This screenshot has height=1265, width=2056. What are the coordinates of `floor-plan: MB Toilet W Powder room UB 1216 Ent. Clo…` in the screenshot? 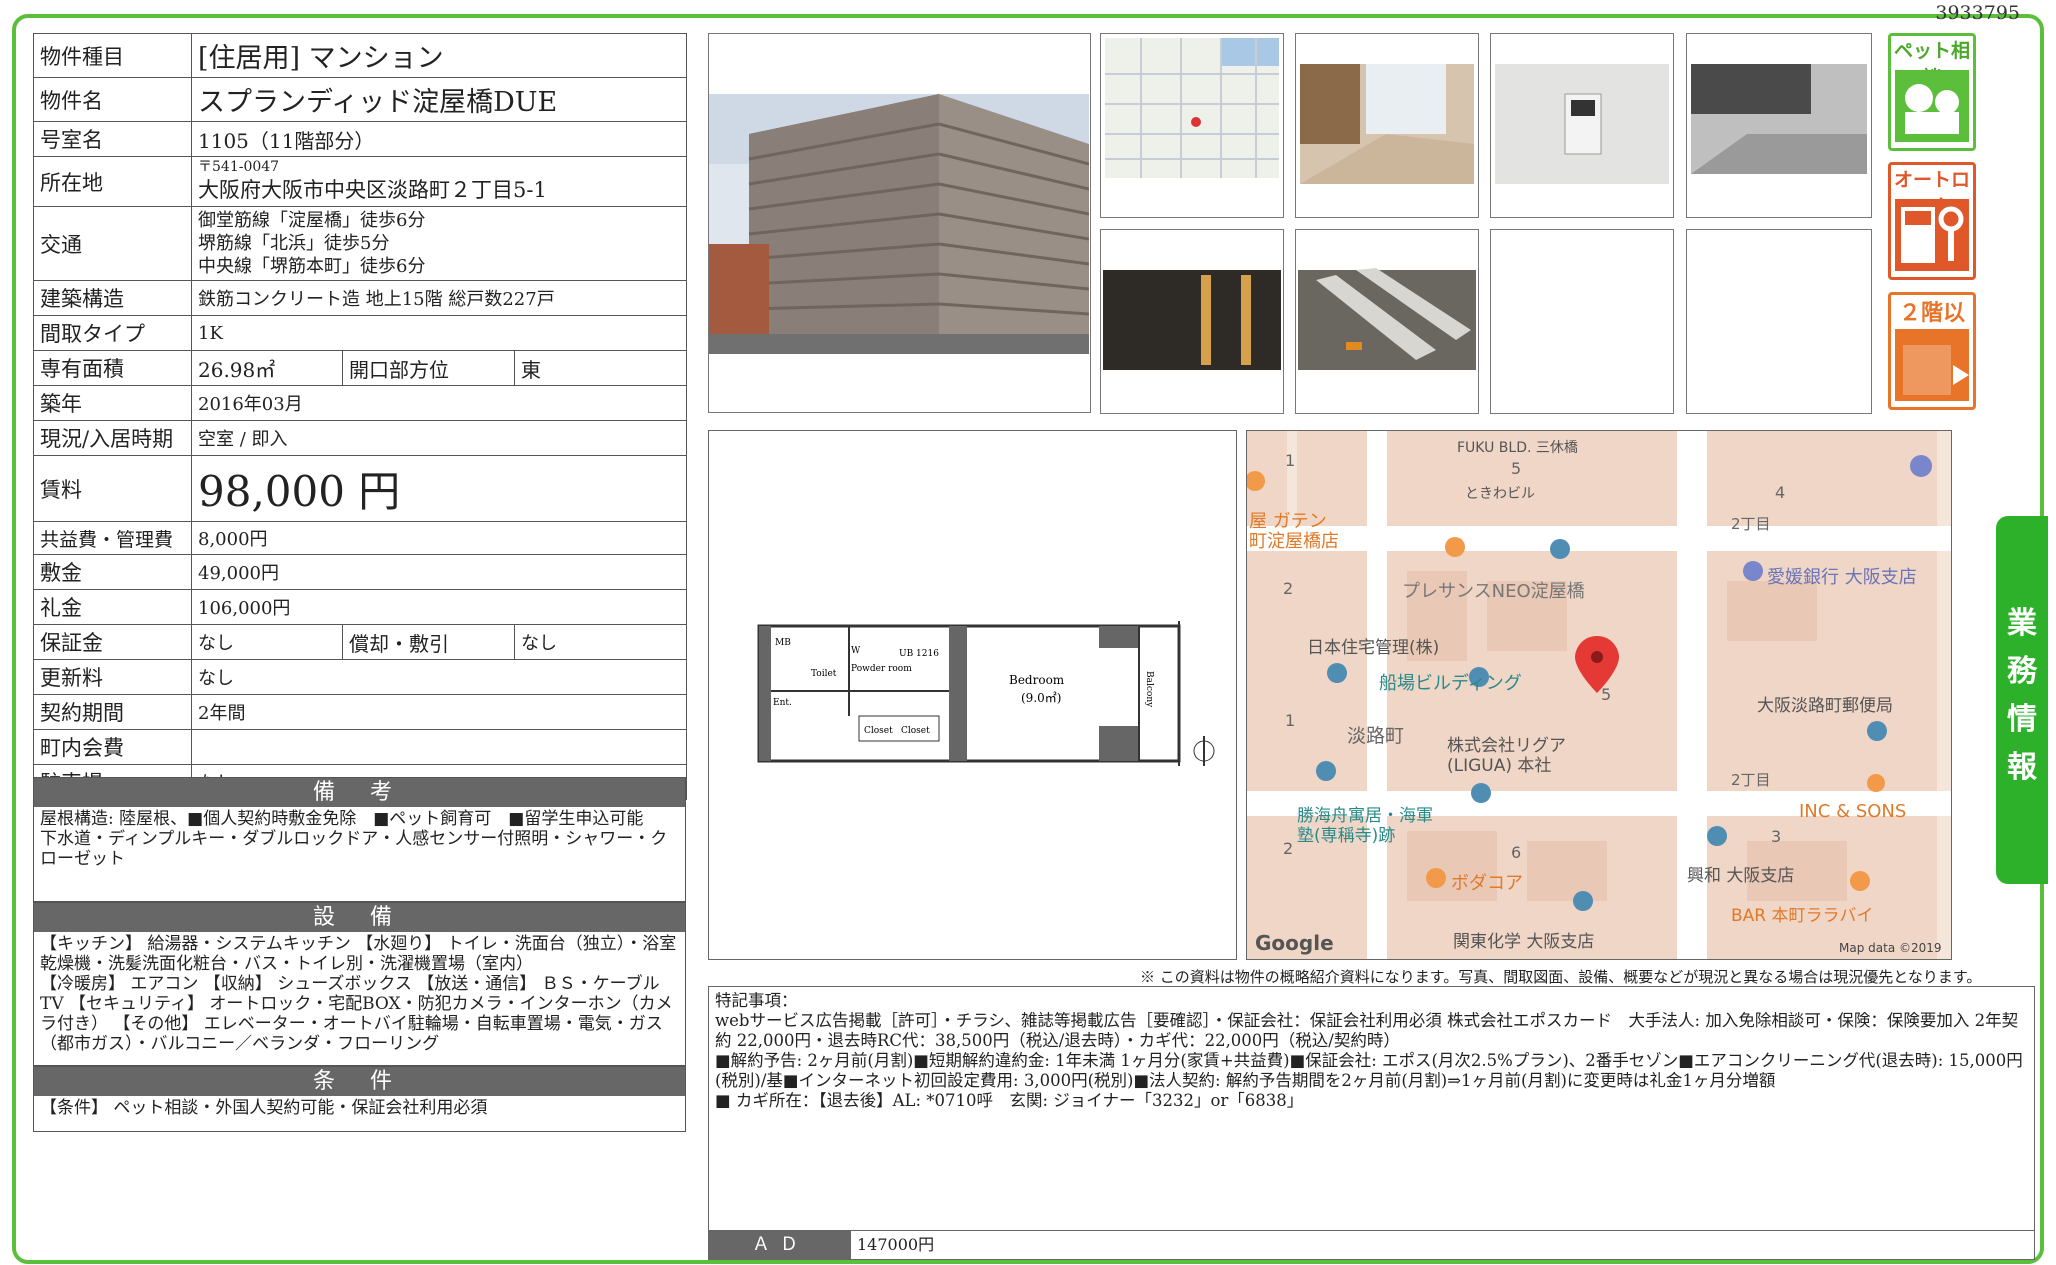 It's located at (972, 695).